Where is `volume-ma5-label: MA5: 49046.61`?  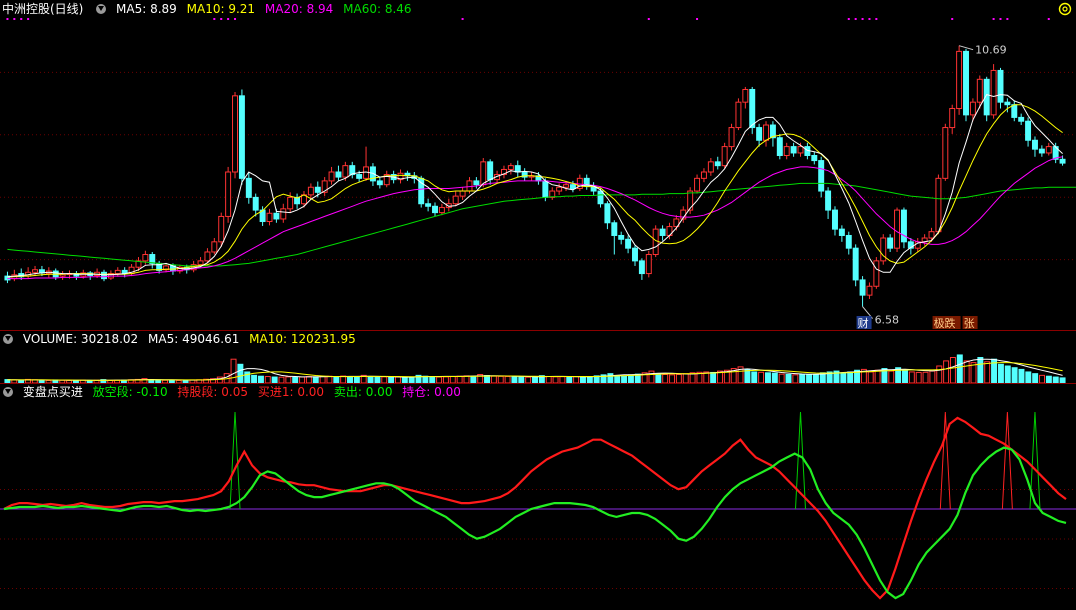
volume-ma5-label: MA5: 49046.61 is located at coordinates (194, 339).